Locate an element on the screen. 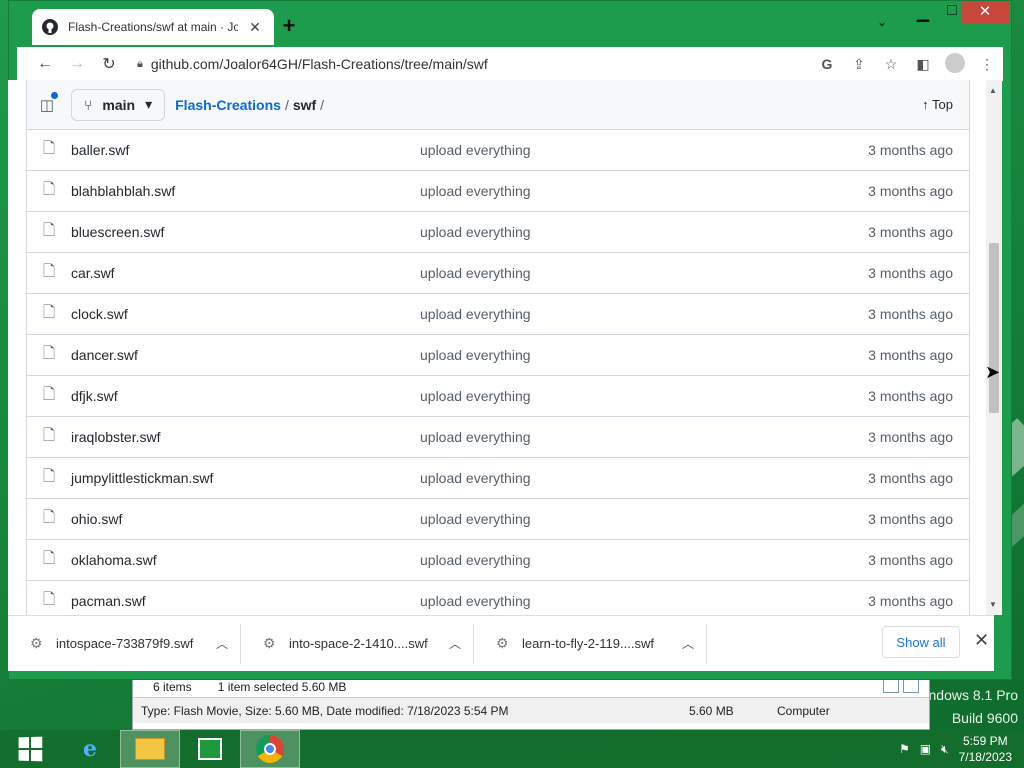  file-row: 🗋︎ clock.swf upload everything 3 months ago is located at coordinates (498, 314).